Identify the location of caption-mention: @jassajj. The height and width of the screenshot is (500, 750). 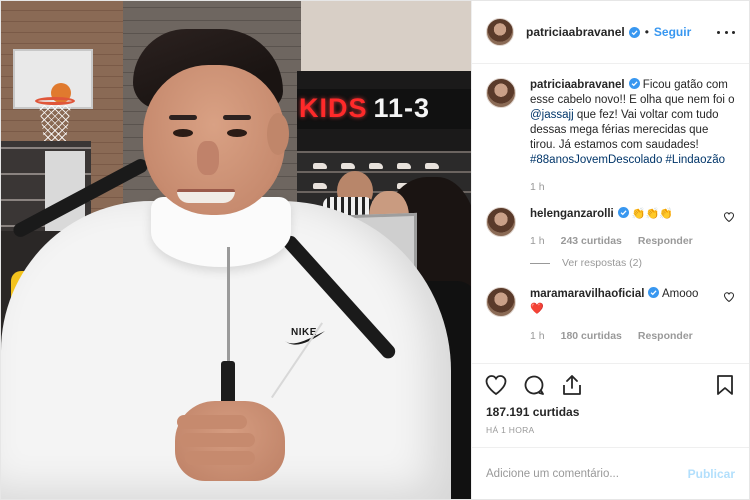
(552, 115).